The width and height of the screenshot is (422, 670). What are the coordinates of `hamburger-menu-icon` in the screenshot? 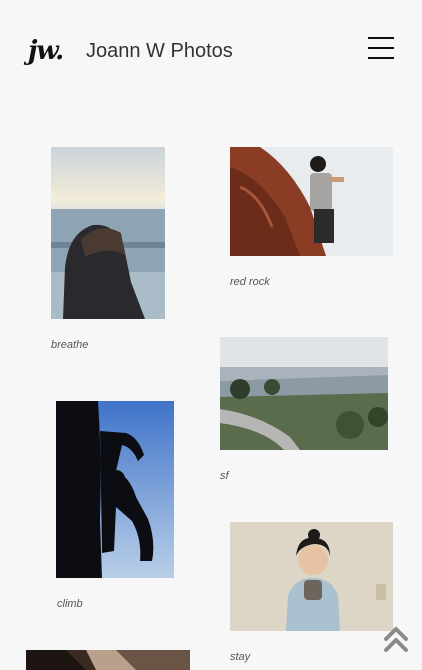 It's located at (381, 48).